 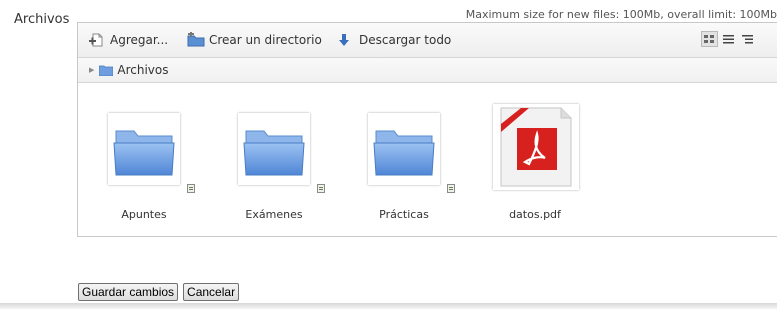 I want to click on view-toggle, so click(x=728, y=39).